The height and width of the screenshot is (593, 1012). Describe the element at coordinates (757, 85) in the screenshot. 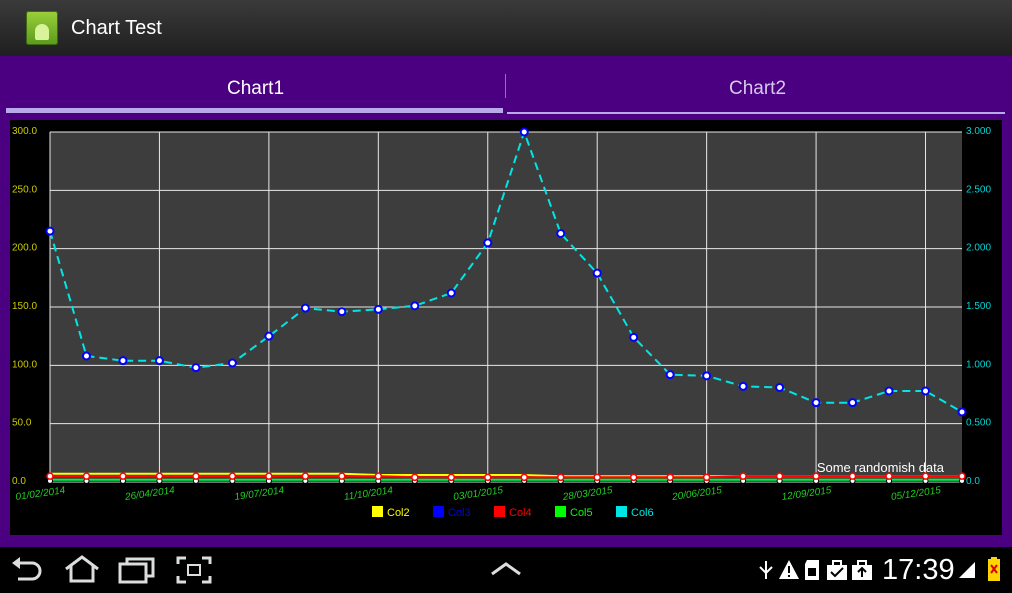

I see `tab-chart2: Chart2` at that location.